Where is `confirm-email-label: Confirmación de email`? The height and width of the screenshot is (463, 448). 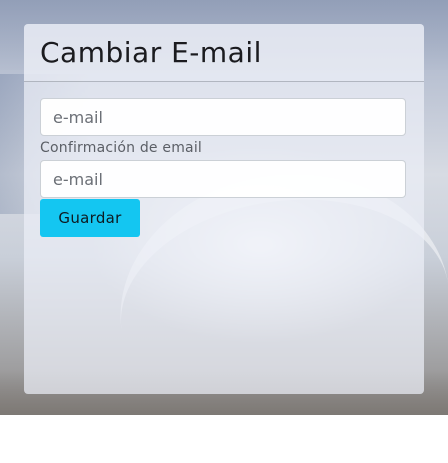 confirm-email-label: Confirmación de email is located at coordinates (121, 148).